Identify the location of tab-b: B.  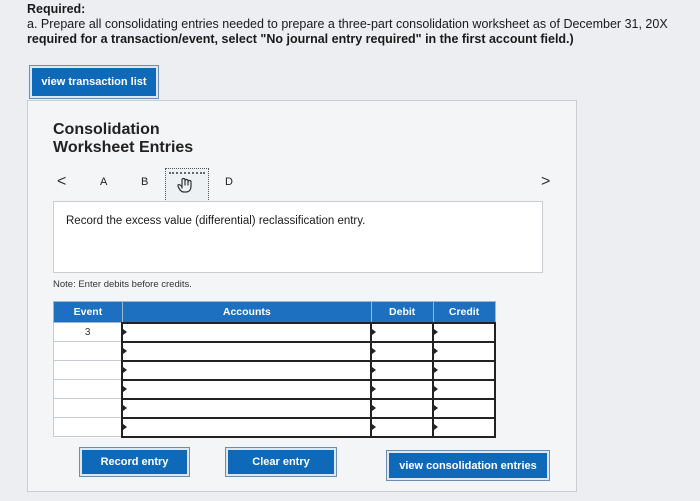
(144, 182).